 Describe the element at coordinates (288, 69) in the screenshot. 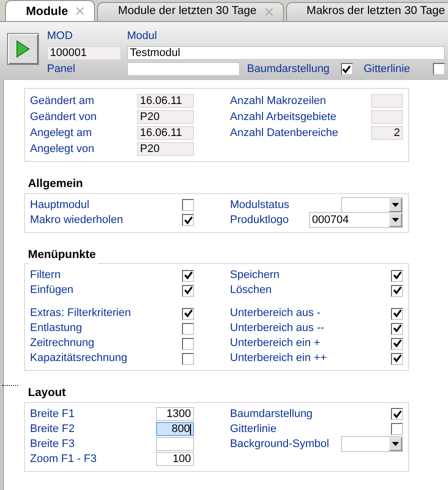

I see `option-label: Baumdarstellung` at that location.